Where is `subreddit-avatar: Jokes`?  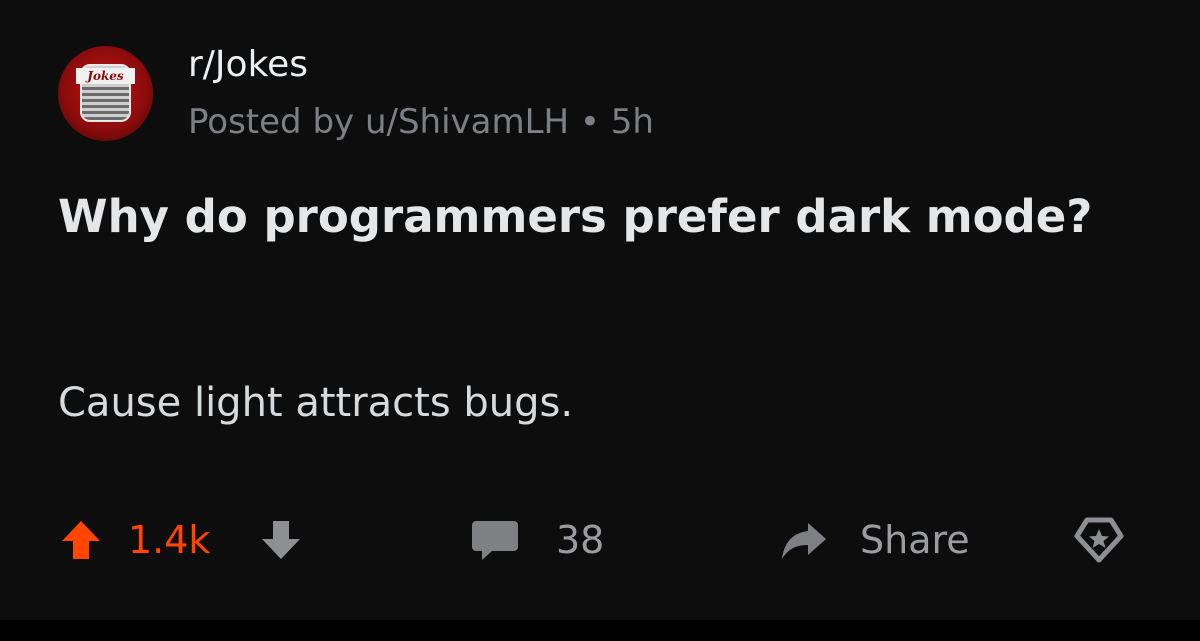
subreddit-avatar: Jokes is located at coordinates (105, 93).